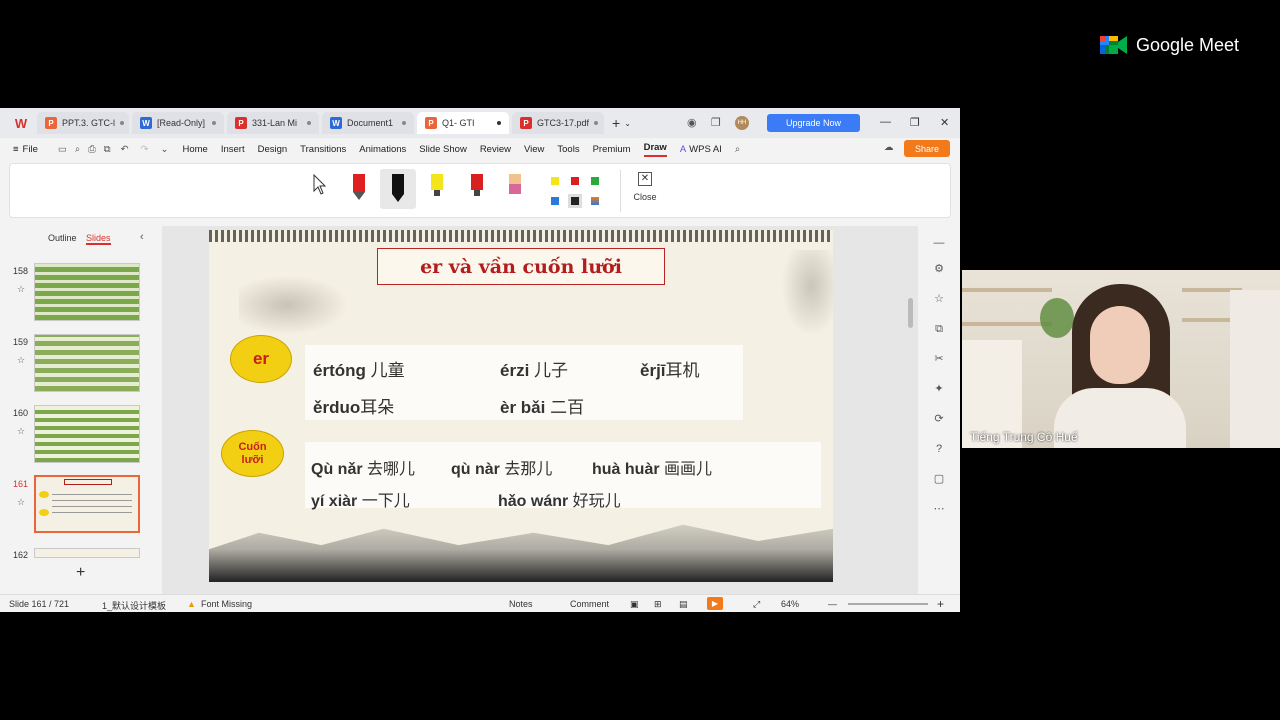  What do you see at coordinates (1121, 359) in the screenshot?
I see `participant-video: Tiếng Trung Cô Huế` at bounding box center [1121, 359].